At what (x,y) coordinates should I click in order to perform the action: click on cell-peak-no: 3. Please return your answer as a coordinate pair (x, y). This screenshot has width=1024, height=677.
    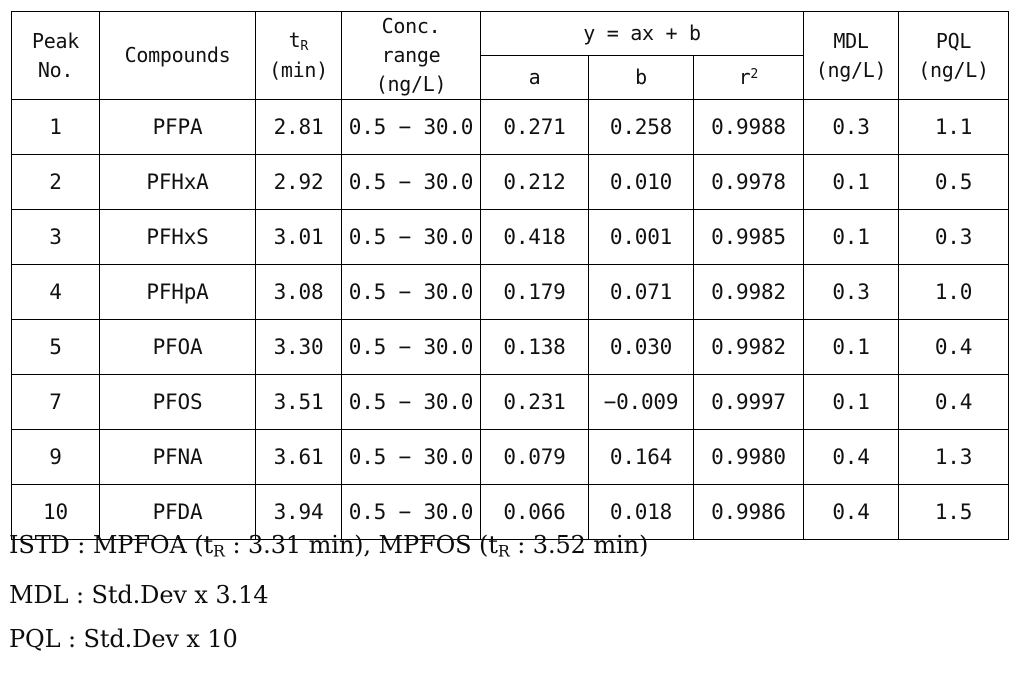
    Looking at the image, I should click on (55, 237).